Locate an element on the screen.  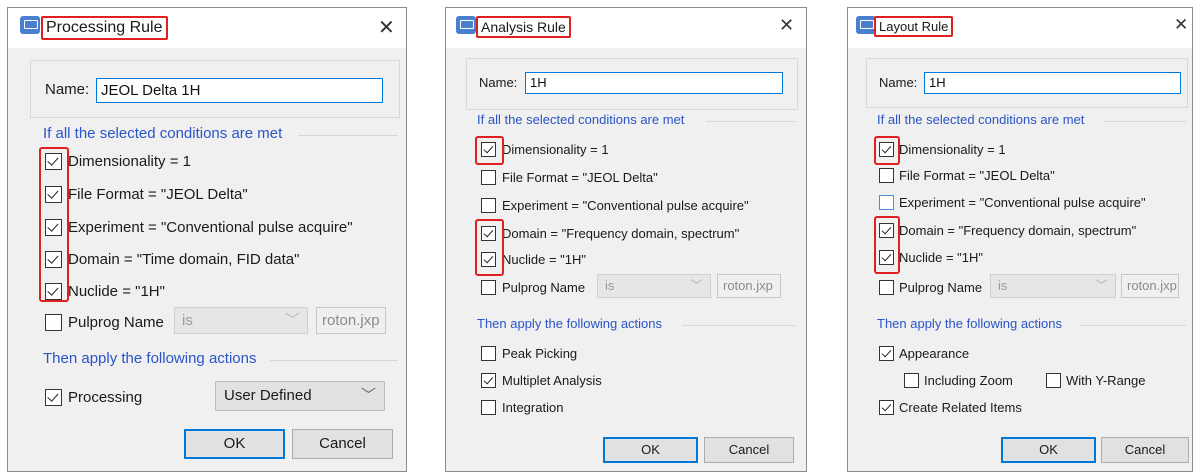
processing-mode-select: User Defined ﹀ is located at coordinates (300, 396).